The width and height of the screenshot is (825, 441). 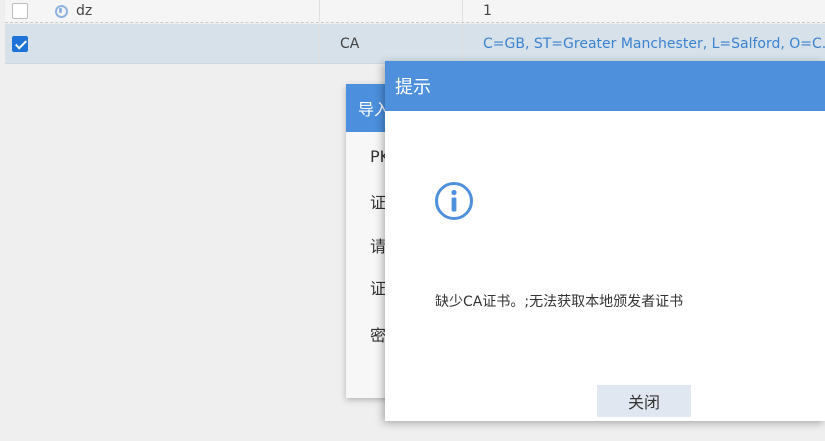 What do you see at coordinates (454, 201) in the screenshot?
I see `info-icon` at bounding box center [454, 201].